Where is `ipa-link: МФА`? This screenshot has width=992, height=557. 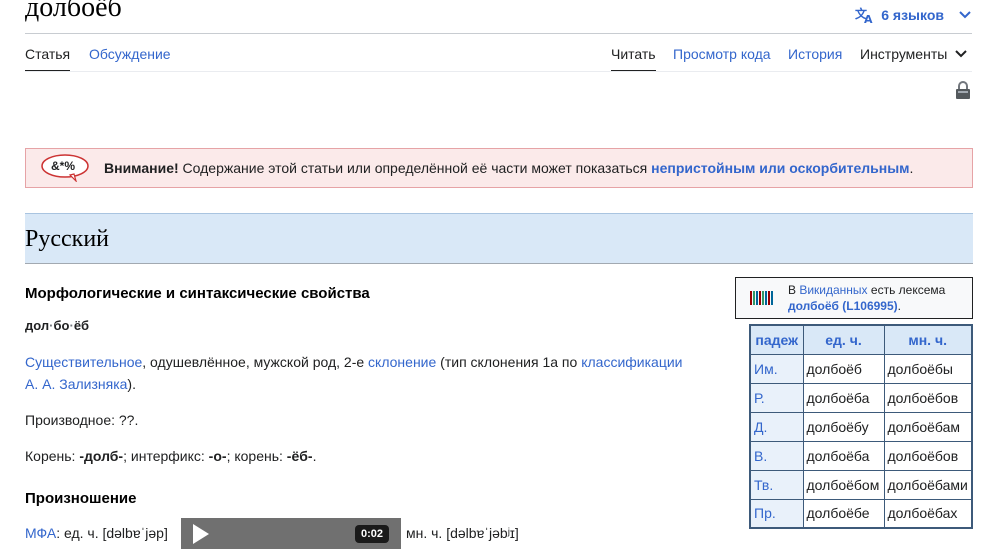 ipa-link: МФА is located at coordinates (40, 533).